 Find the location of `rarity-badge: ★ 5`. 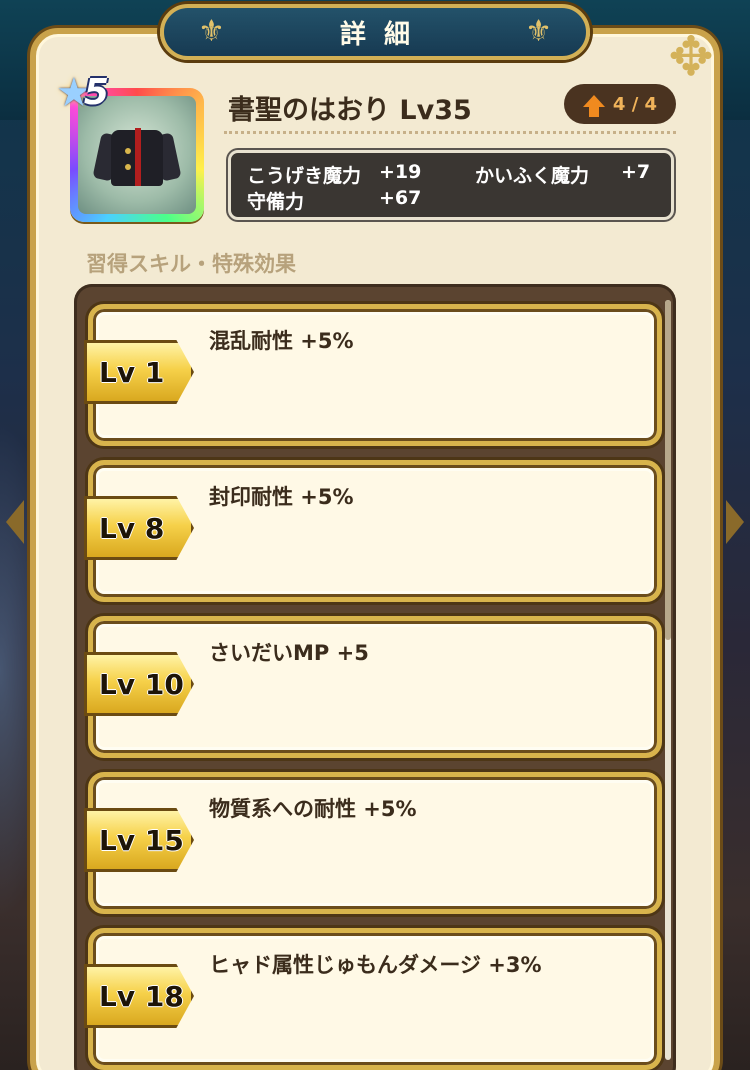

rarity-badge: ★ 5 is located at coordinates (82, 92).